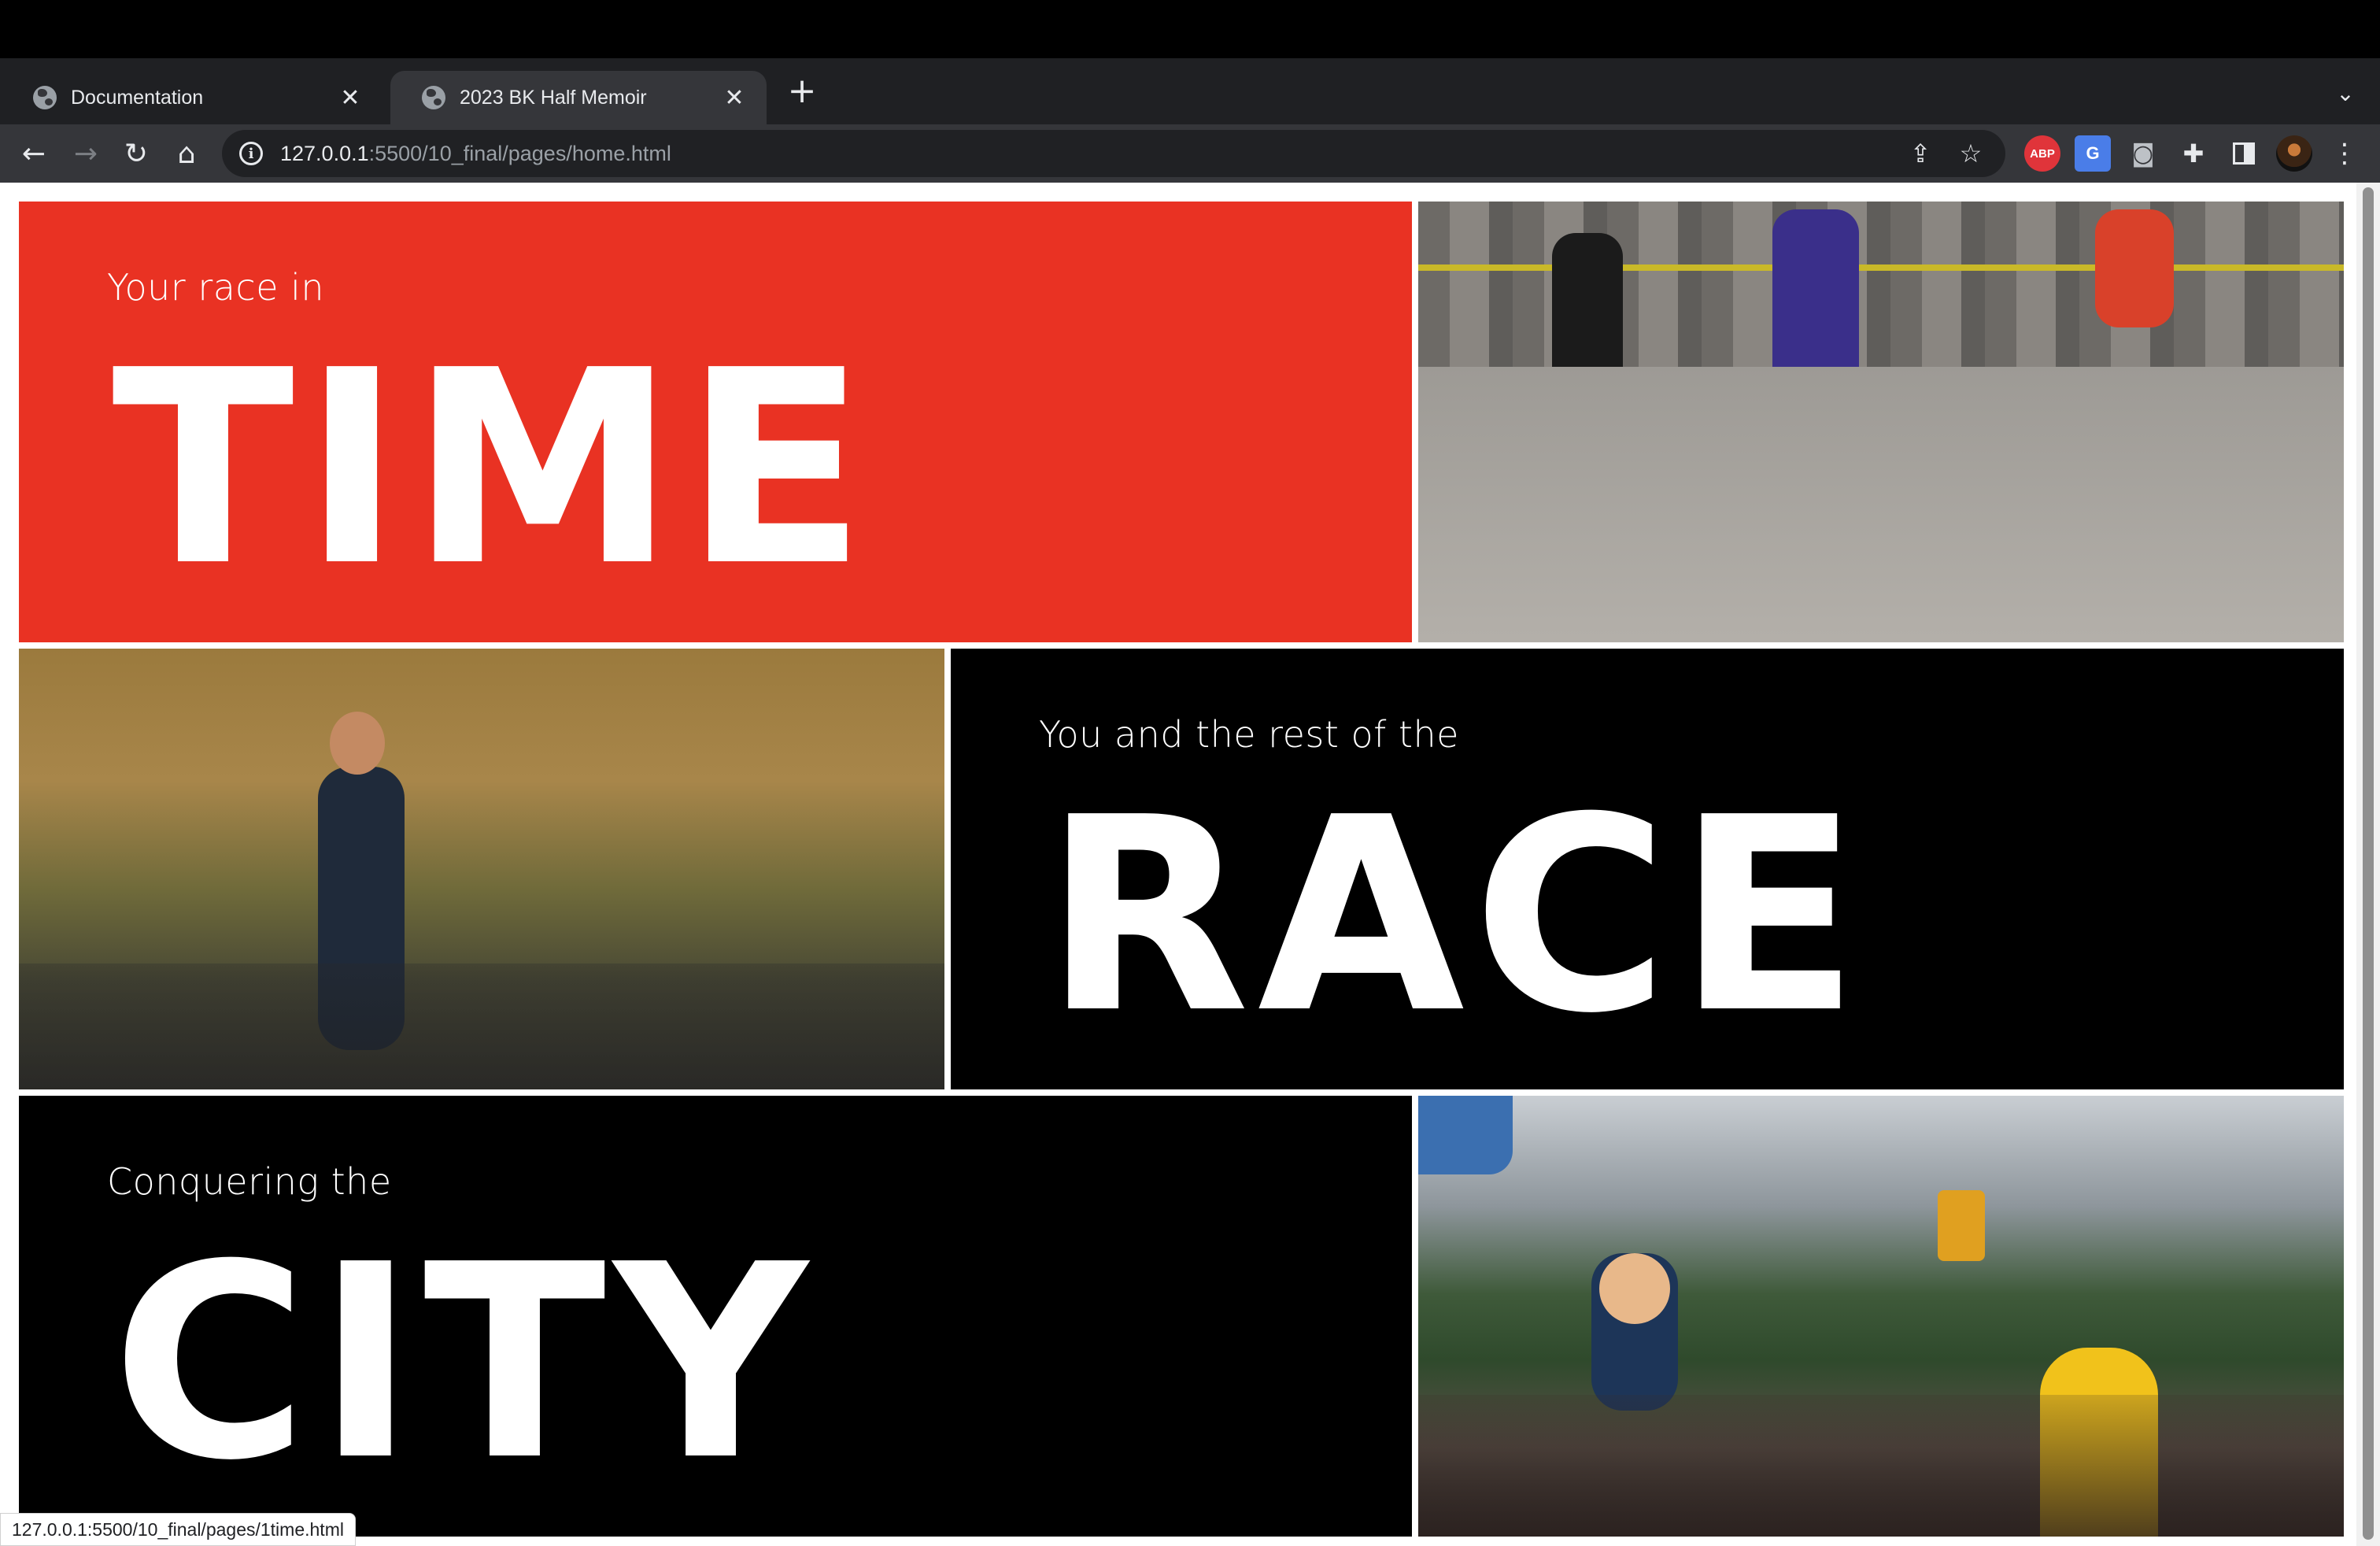  Describe the element at coordinates (186, 153) in the screenshot. I see `home-button: ⌂` at that location.